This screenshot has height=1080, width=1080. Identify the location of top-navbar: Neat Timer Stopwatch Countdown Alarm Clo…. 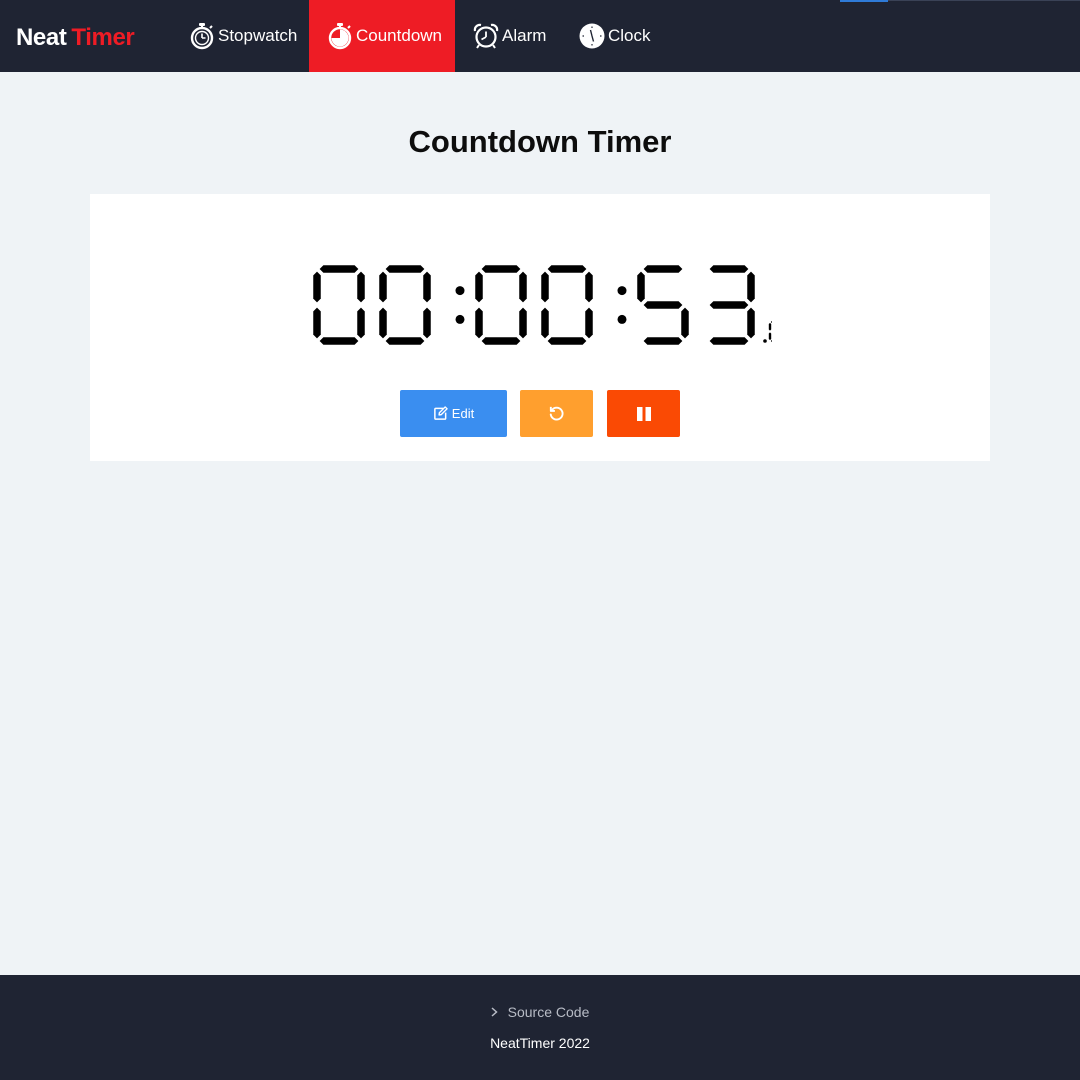
(540, 36).